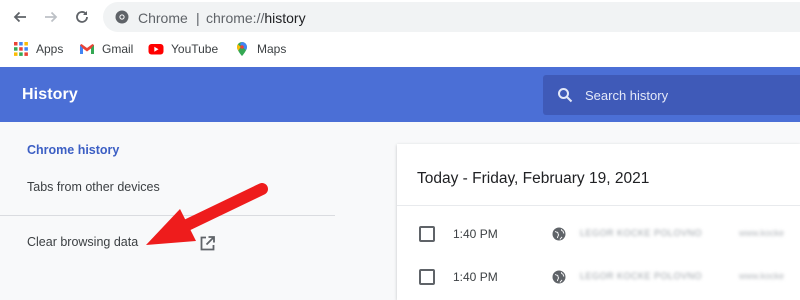  Describe the element at coordinates (93, 187) in the screenshot. I see `sidebar-item-tabs-other-devices: Tabs from other devices` at that location.